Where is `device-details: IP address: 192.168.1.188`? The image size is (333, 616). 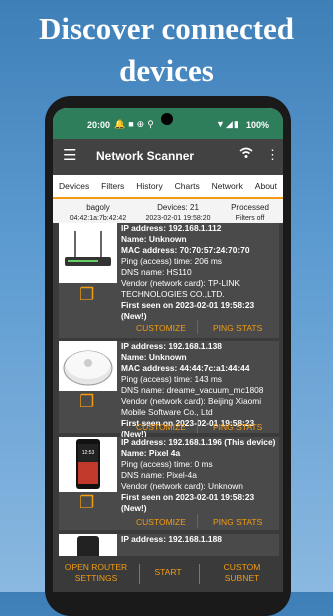
device-details: IP address: 192.168.1.188 is located at coordinates (201, 539).